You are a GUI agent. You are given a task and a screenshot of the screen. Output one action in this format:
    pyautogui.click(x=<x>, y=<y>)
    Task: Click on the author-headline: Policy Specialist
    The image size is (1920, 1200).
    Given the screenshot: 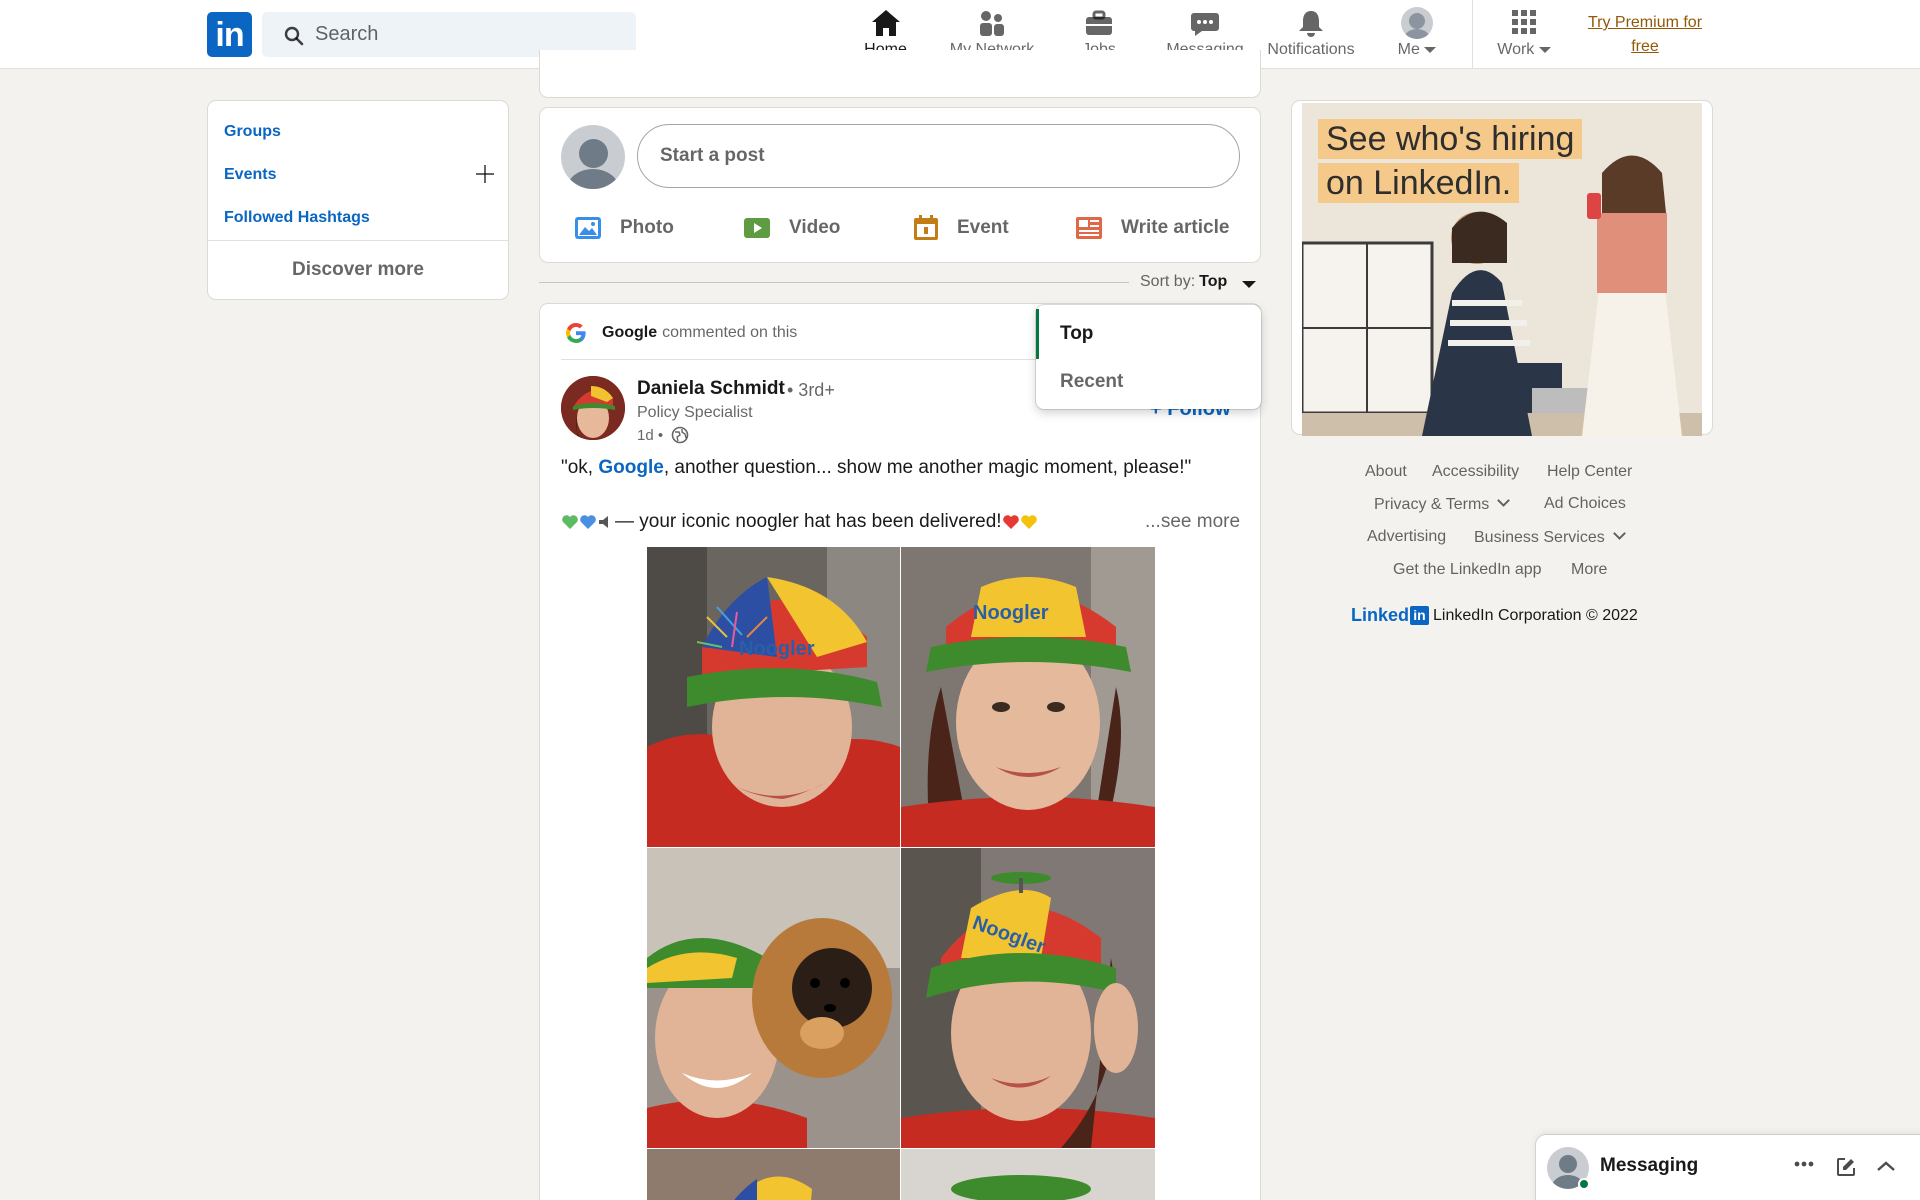 What is the action you would take?
    pyautogui.click(x=695, y=412)
    